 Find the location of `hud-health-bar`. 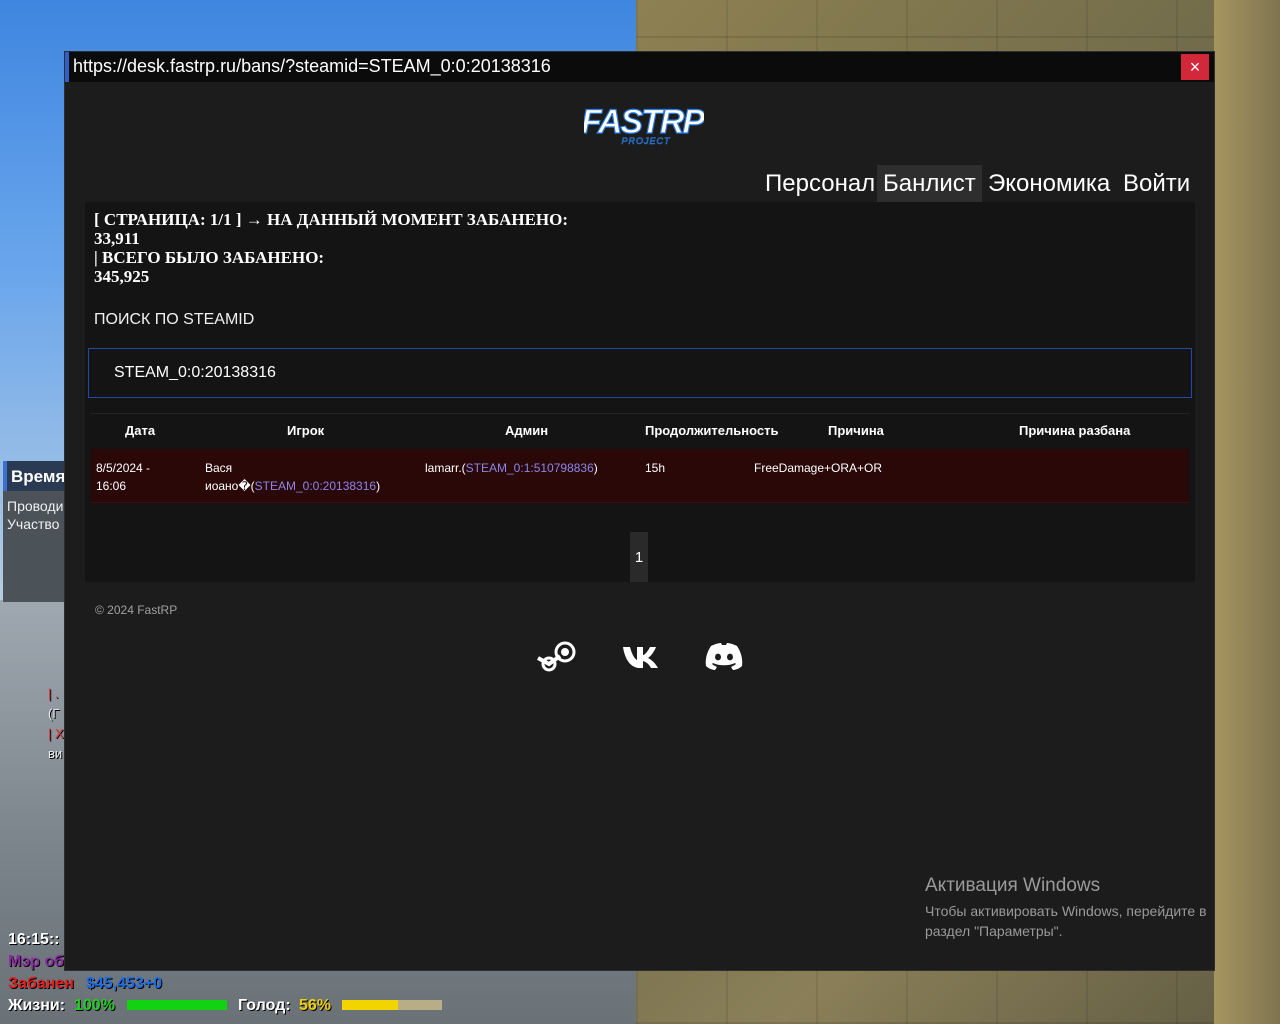

hud-health-bar is located at coordinates (177, 1005).